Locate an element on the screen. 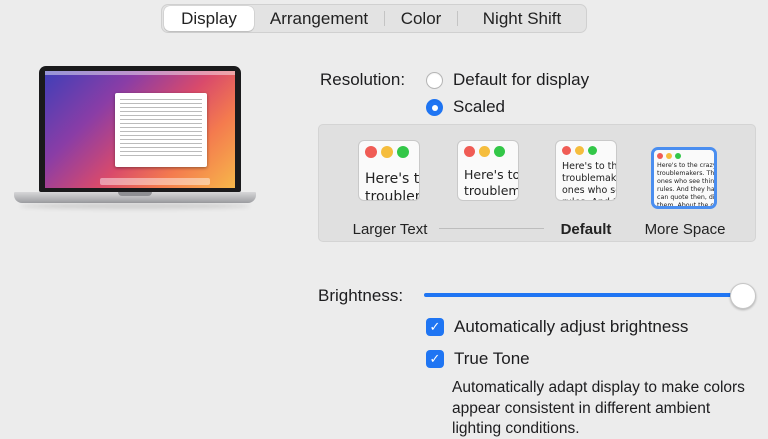 This screenshot has height=439, width=768. auto-brightness-checkbox-row: ✓ Automatically adjust brightness is located at coordinates (557, 327).